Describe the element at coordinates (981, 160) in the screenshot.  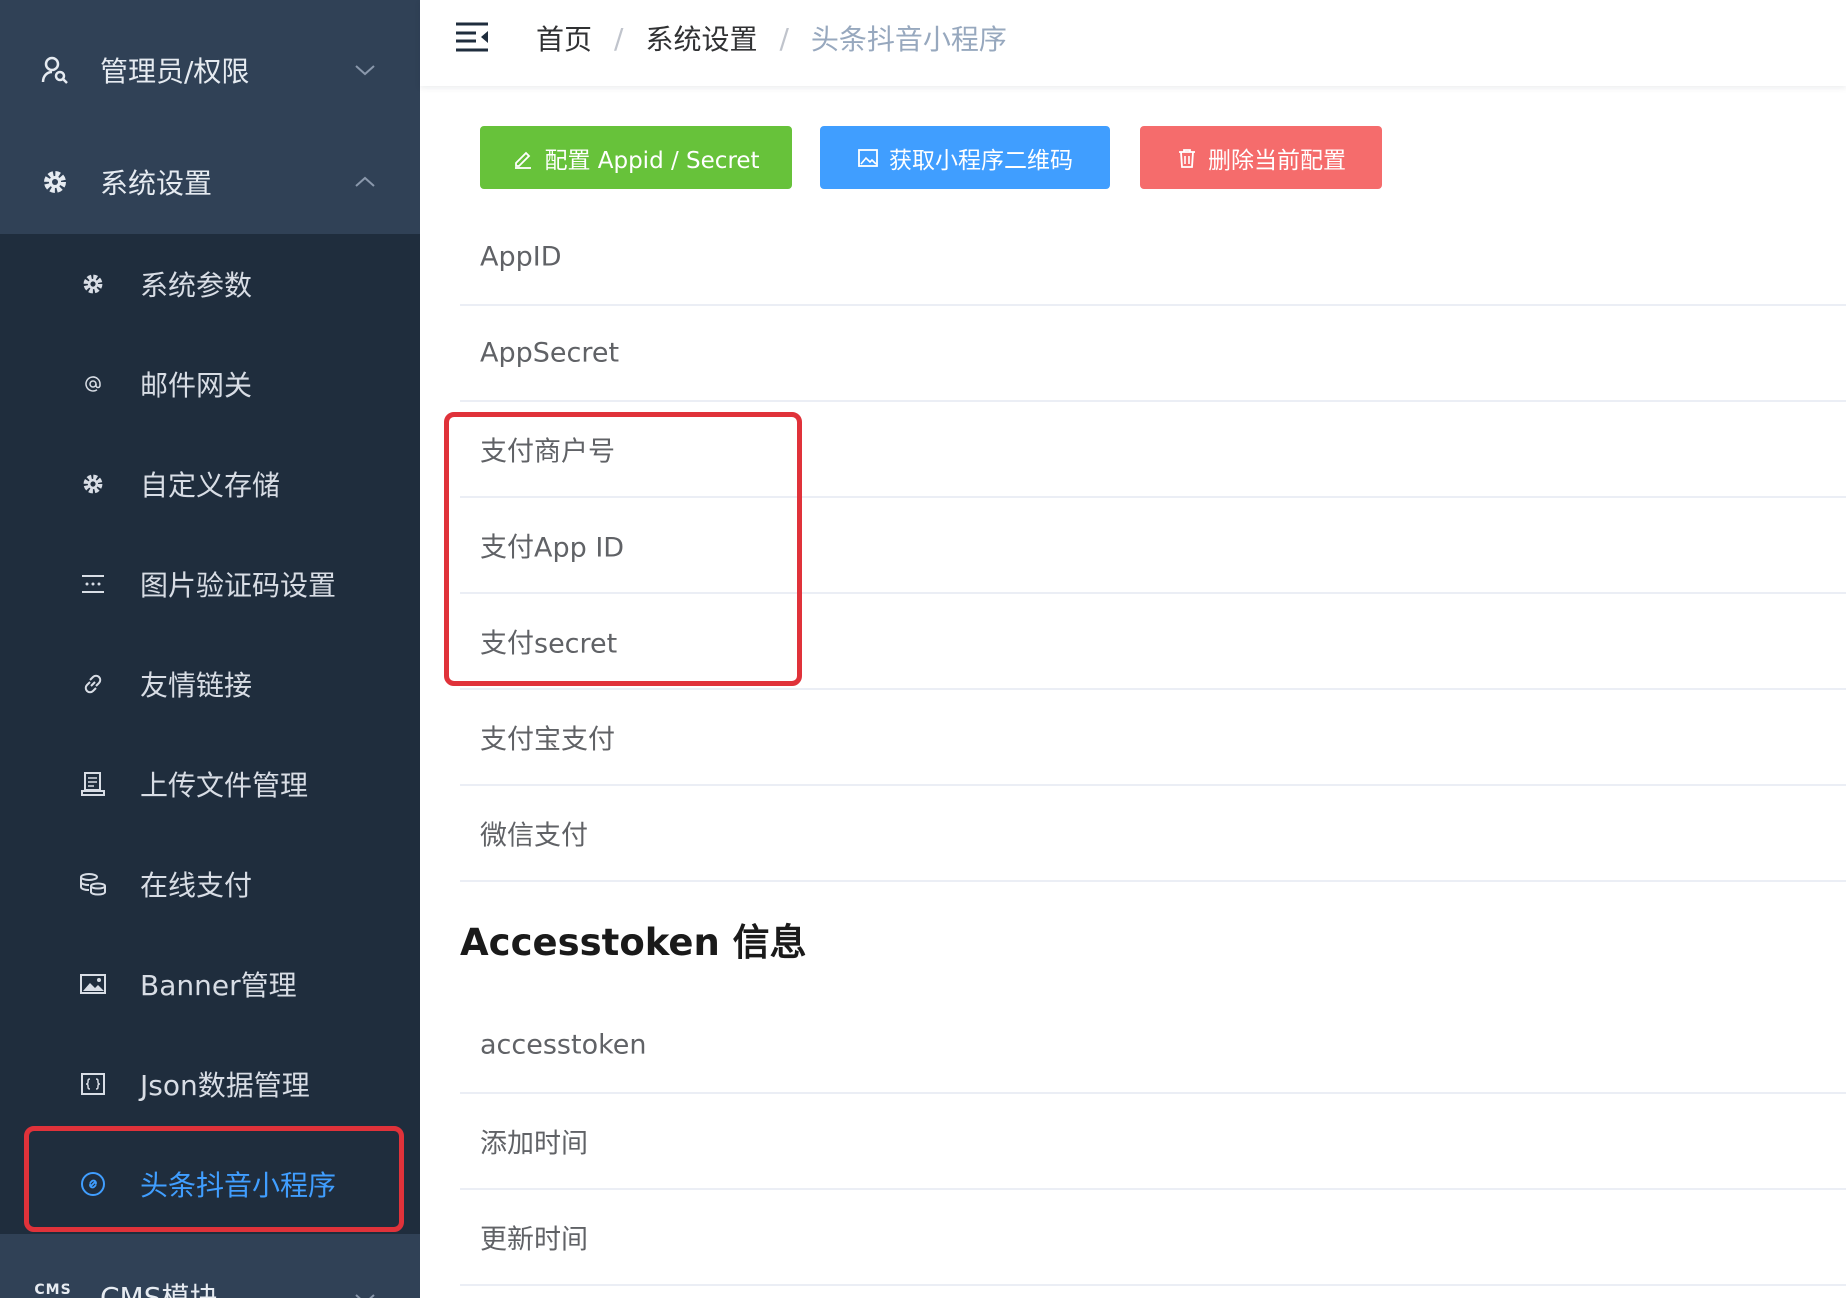
I see `qrcode-button-label: 获取小程序二维码` at that location.